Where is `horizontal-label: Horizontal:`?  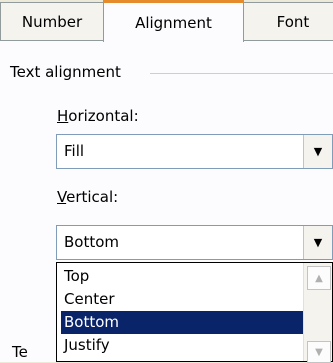 horizontal-label: Horizontal: is located at coordinates (98, 116).